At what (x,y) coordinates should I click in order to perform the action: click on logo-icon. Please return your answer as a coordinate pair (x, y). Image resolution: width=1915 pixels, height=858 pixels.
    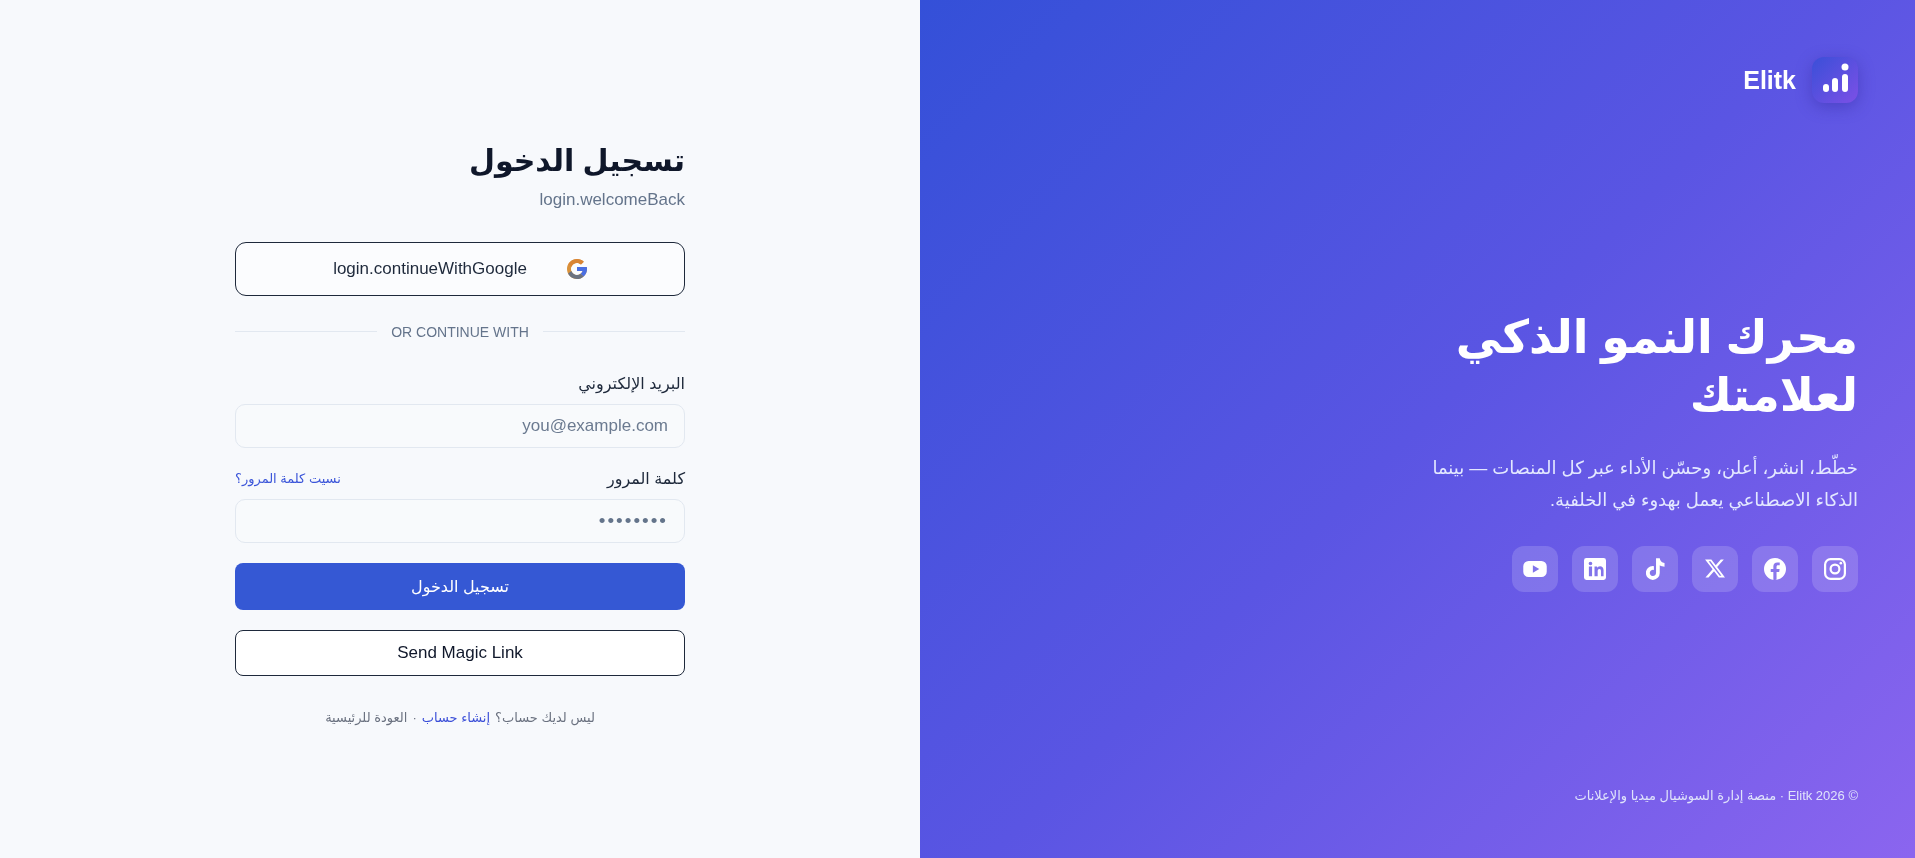
    Looking at the image, I should click on (1835, 80).